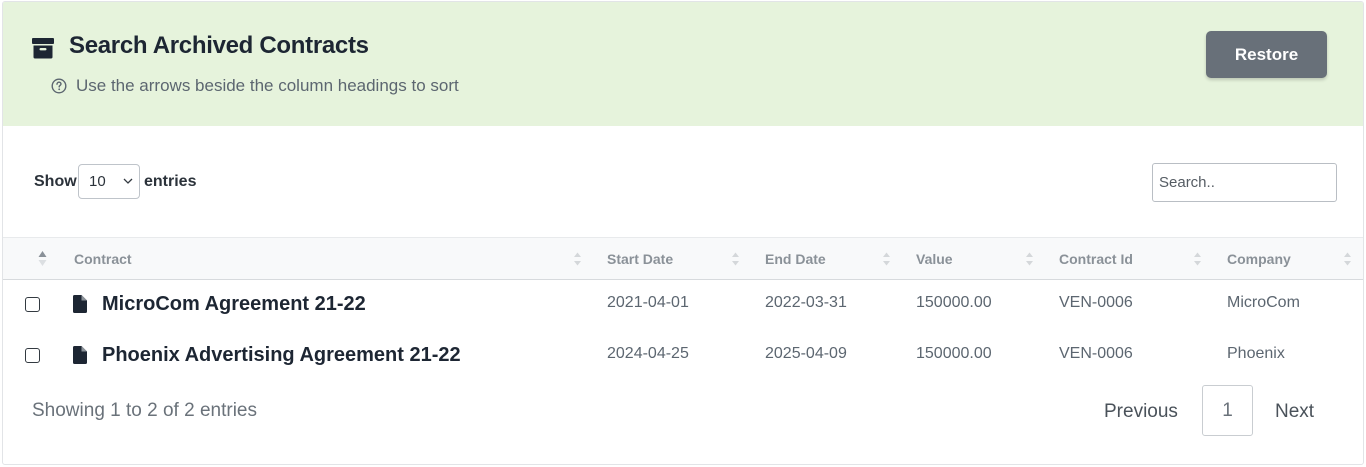  What do you see at coordinates (1256, 353) in the screenshot?
I see `company-cell: Phoenix` at bounding box center [1256, 353].